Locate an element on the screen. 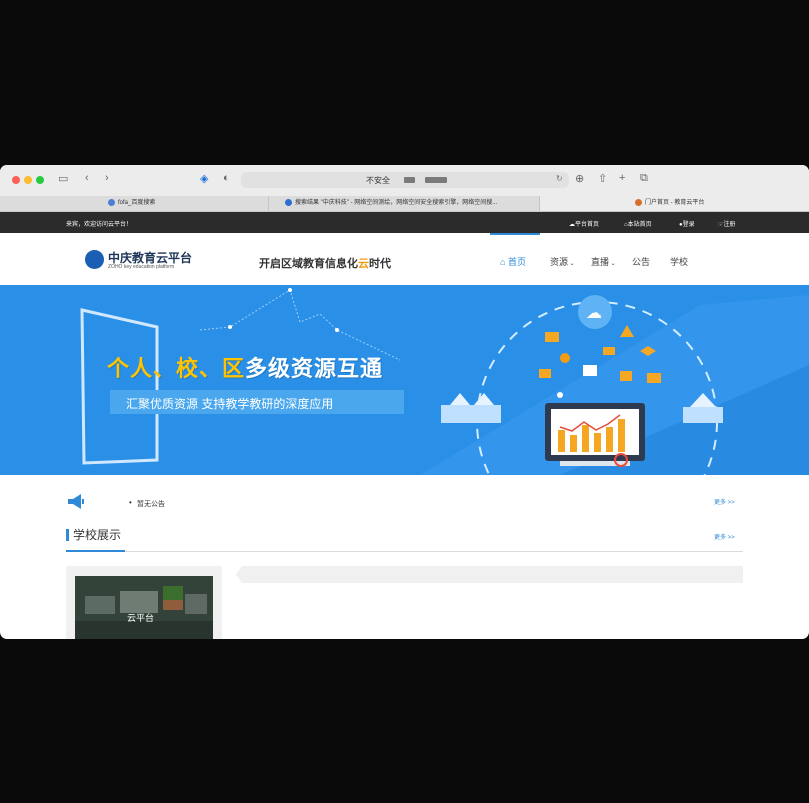  school-carousel-track is located at coordinates (487, 574).